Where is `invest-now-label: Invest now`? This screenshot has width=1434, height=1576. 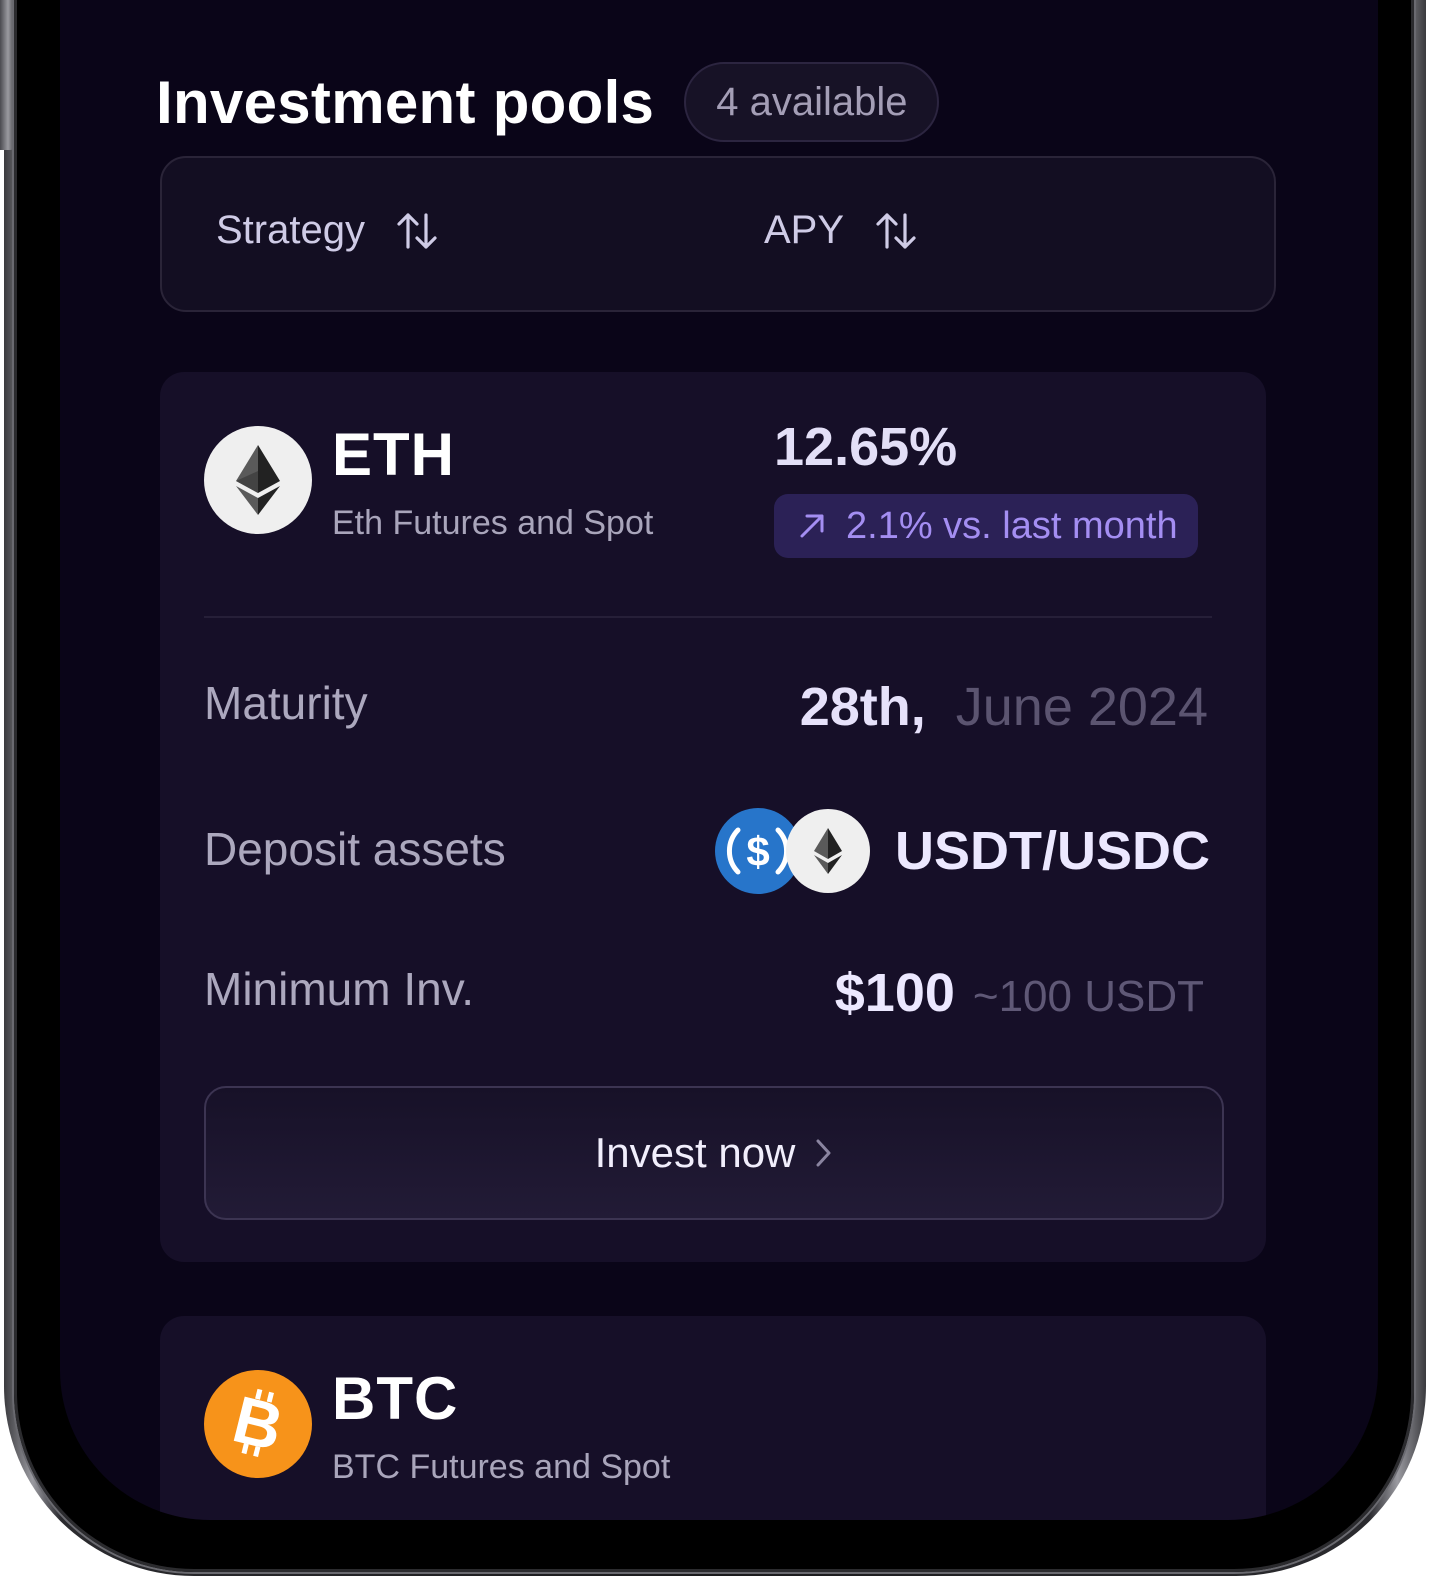 invest-now-label: Invest now is located at coordinates (695, 1152).